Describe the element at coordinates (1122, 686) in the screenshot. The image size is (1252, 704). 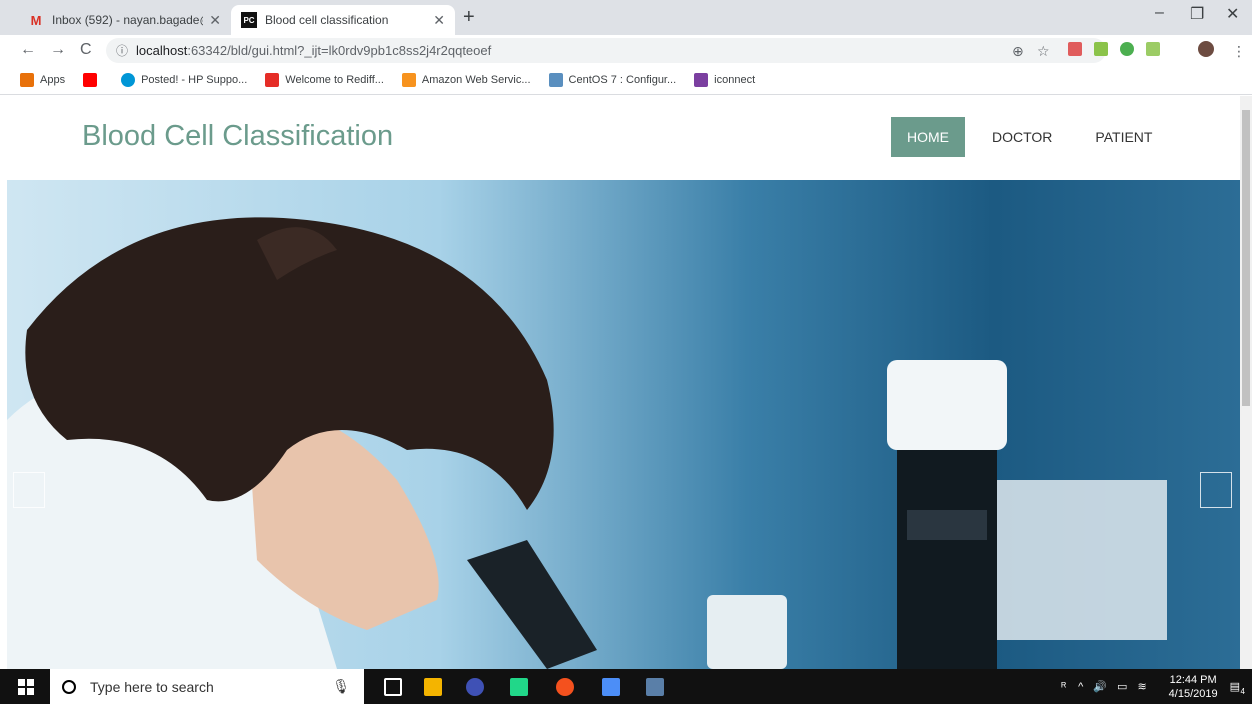
I see `battery-icon: ▭` at that location.